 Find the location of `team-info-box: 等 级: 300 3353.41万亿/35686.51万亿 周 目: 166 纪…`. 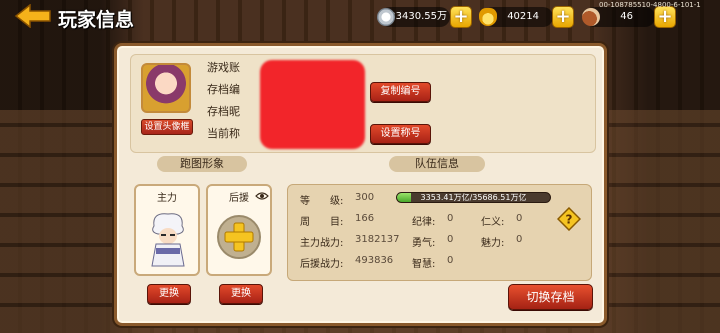

team-info-box: 等 级: 300 3353.41万亿/35686.51万亿 周 目: 166 纪… is located at coordinates (439, 232).